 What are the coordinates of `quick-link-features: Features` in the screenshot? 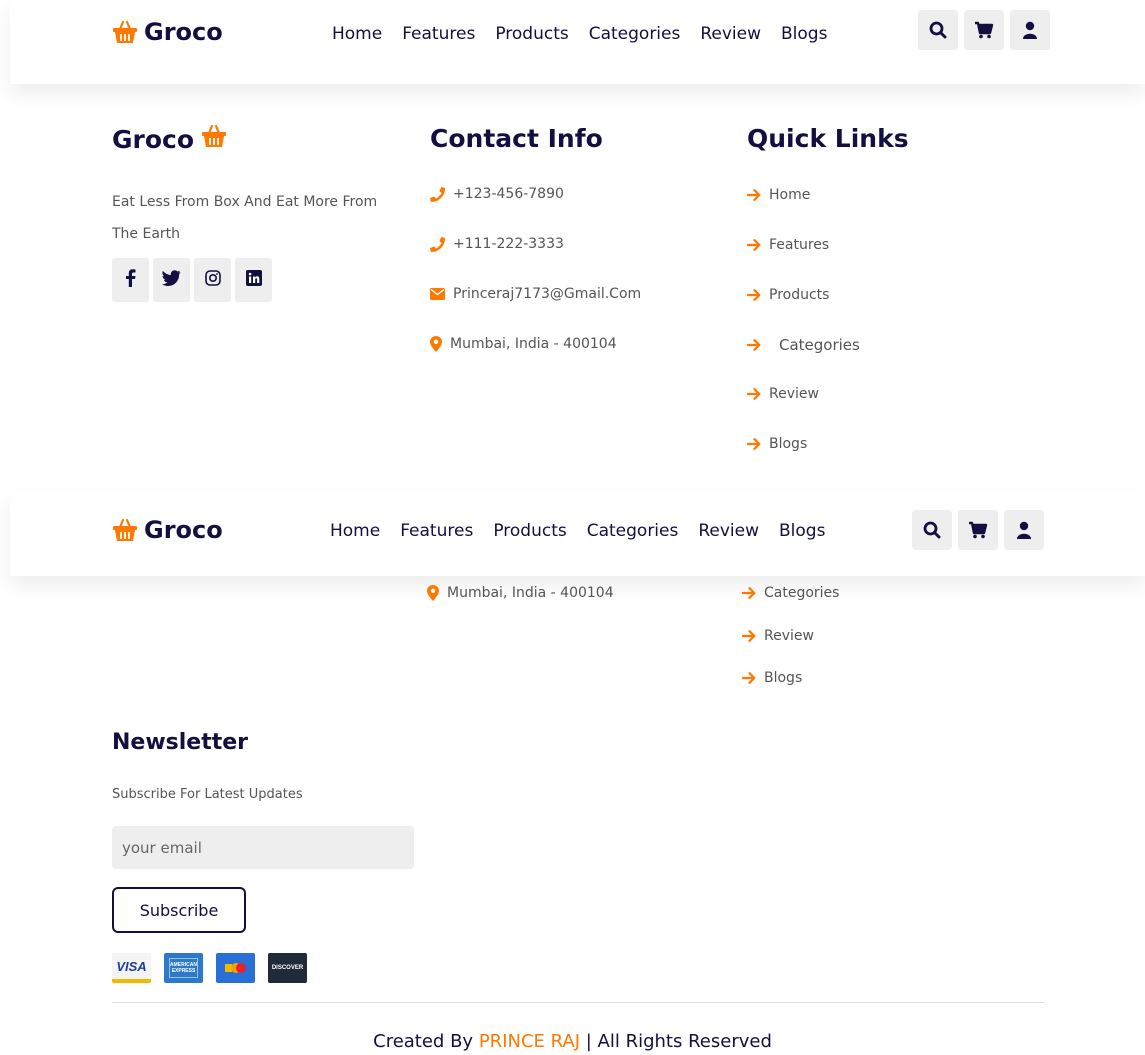 It's located at (788, 245).